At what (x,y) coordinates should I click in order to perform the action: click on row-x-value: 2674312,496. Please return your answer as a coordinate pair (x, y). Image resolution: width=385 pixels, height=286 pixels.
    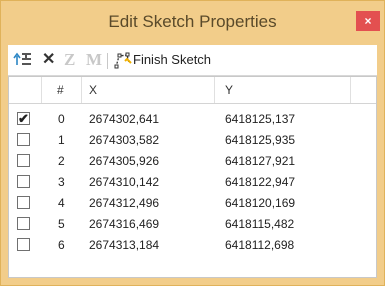
    Looking at the image, I should click on (124, 203).